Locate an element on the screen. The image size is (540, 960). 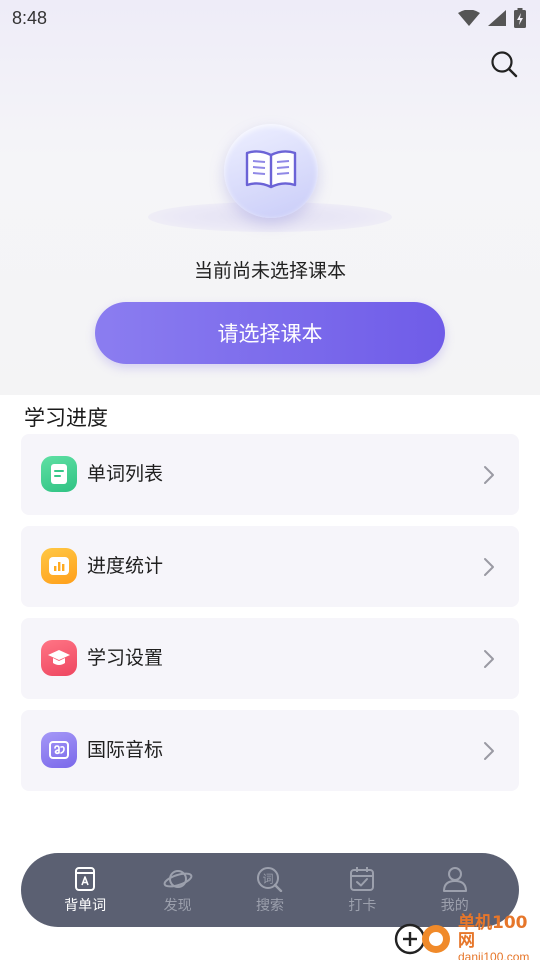
watermark-main: 单机100网 is located at coordinates (493, 931).